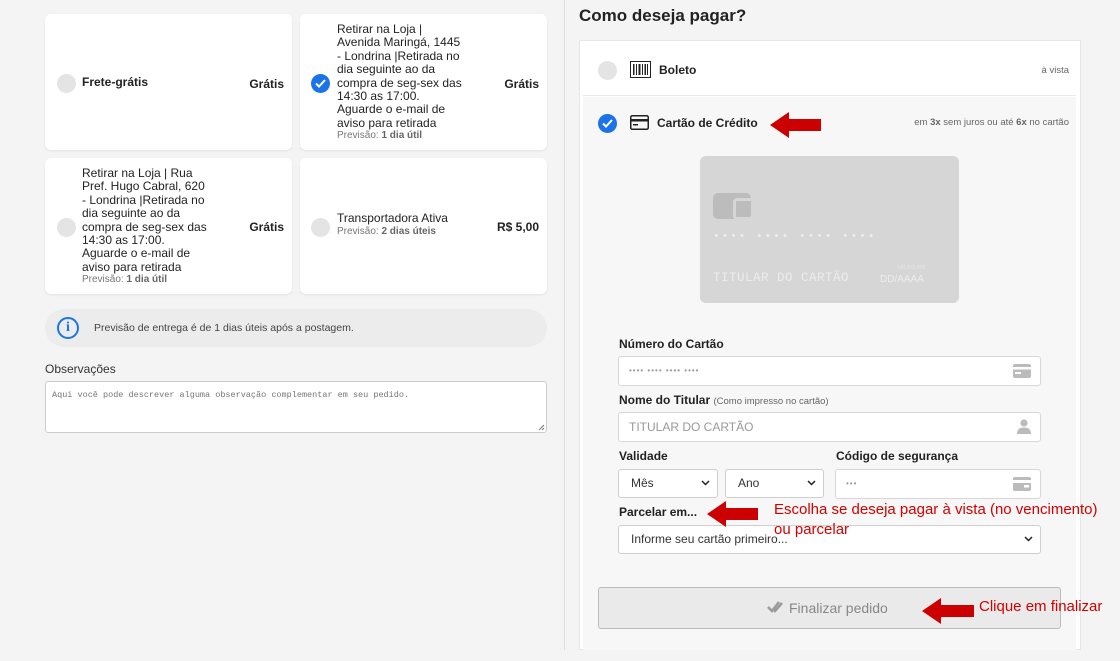  What do you see at coordinates (80, 369) in the screenshot?
I see `observations-label: Observações` at bounding box center [80, 369].